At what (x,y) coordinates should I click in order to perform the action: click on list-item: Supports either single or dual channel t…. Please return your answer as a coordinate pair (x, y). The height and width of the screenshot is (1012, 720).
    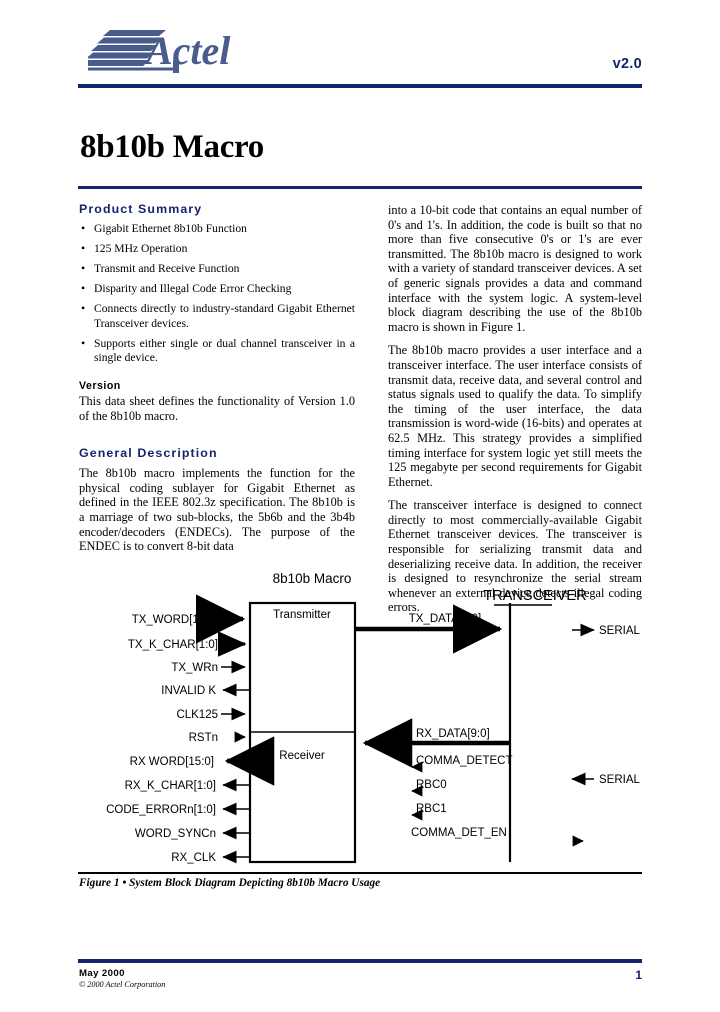
    Looking at the image, I should click on (217, 351).